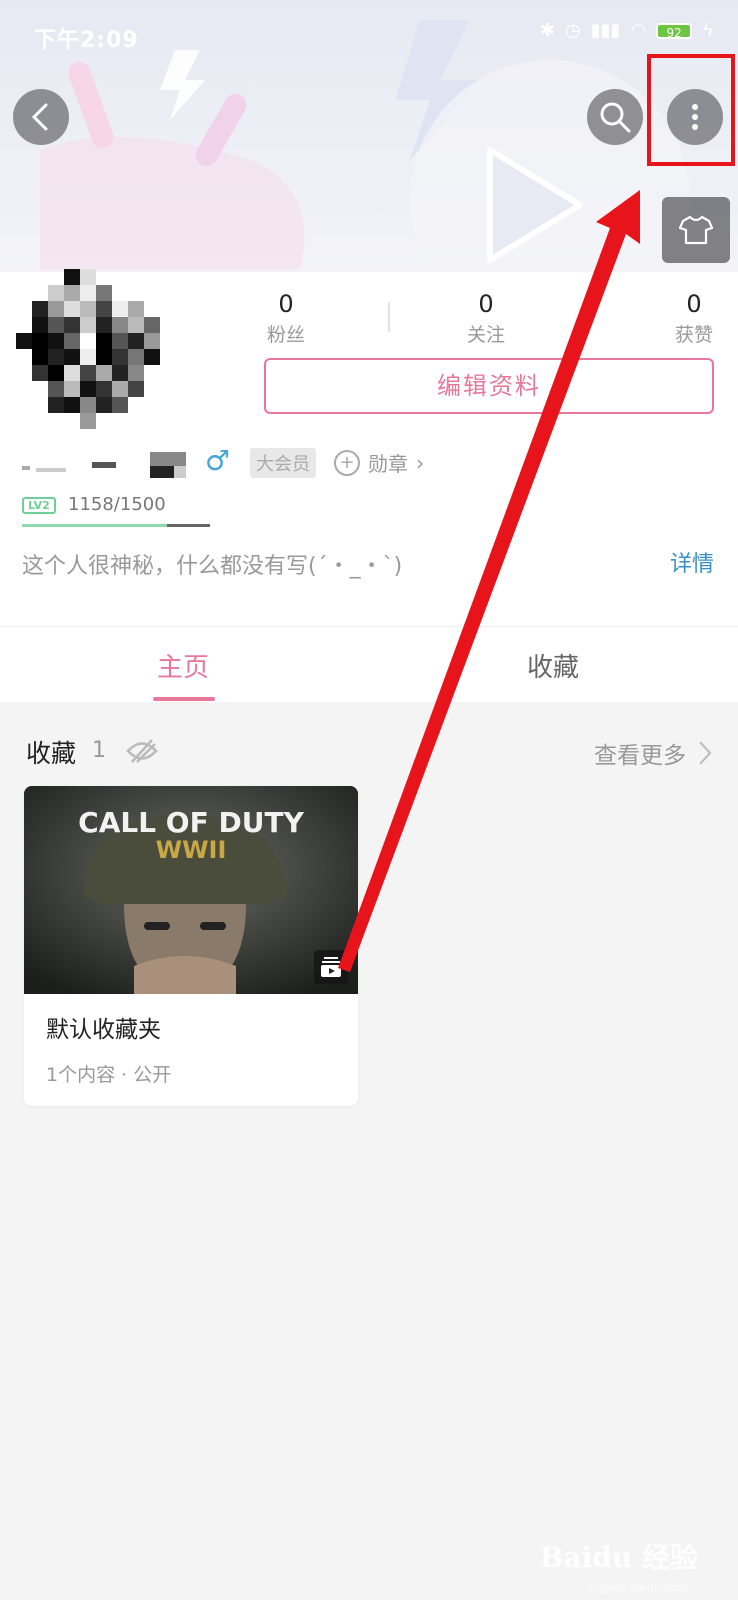 This screenshot has height=1600, width=738. I want to click on stat-following-value: 0, so click(486, 304).